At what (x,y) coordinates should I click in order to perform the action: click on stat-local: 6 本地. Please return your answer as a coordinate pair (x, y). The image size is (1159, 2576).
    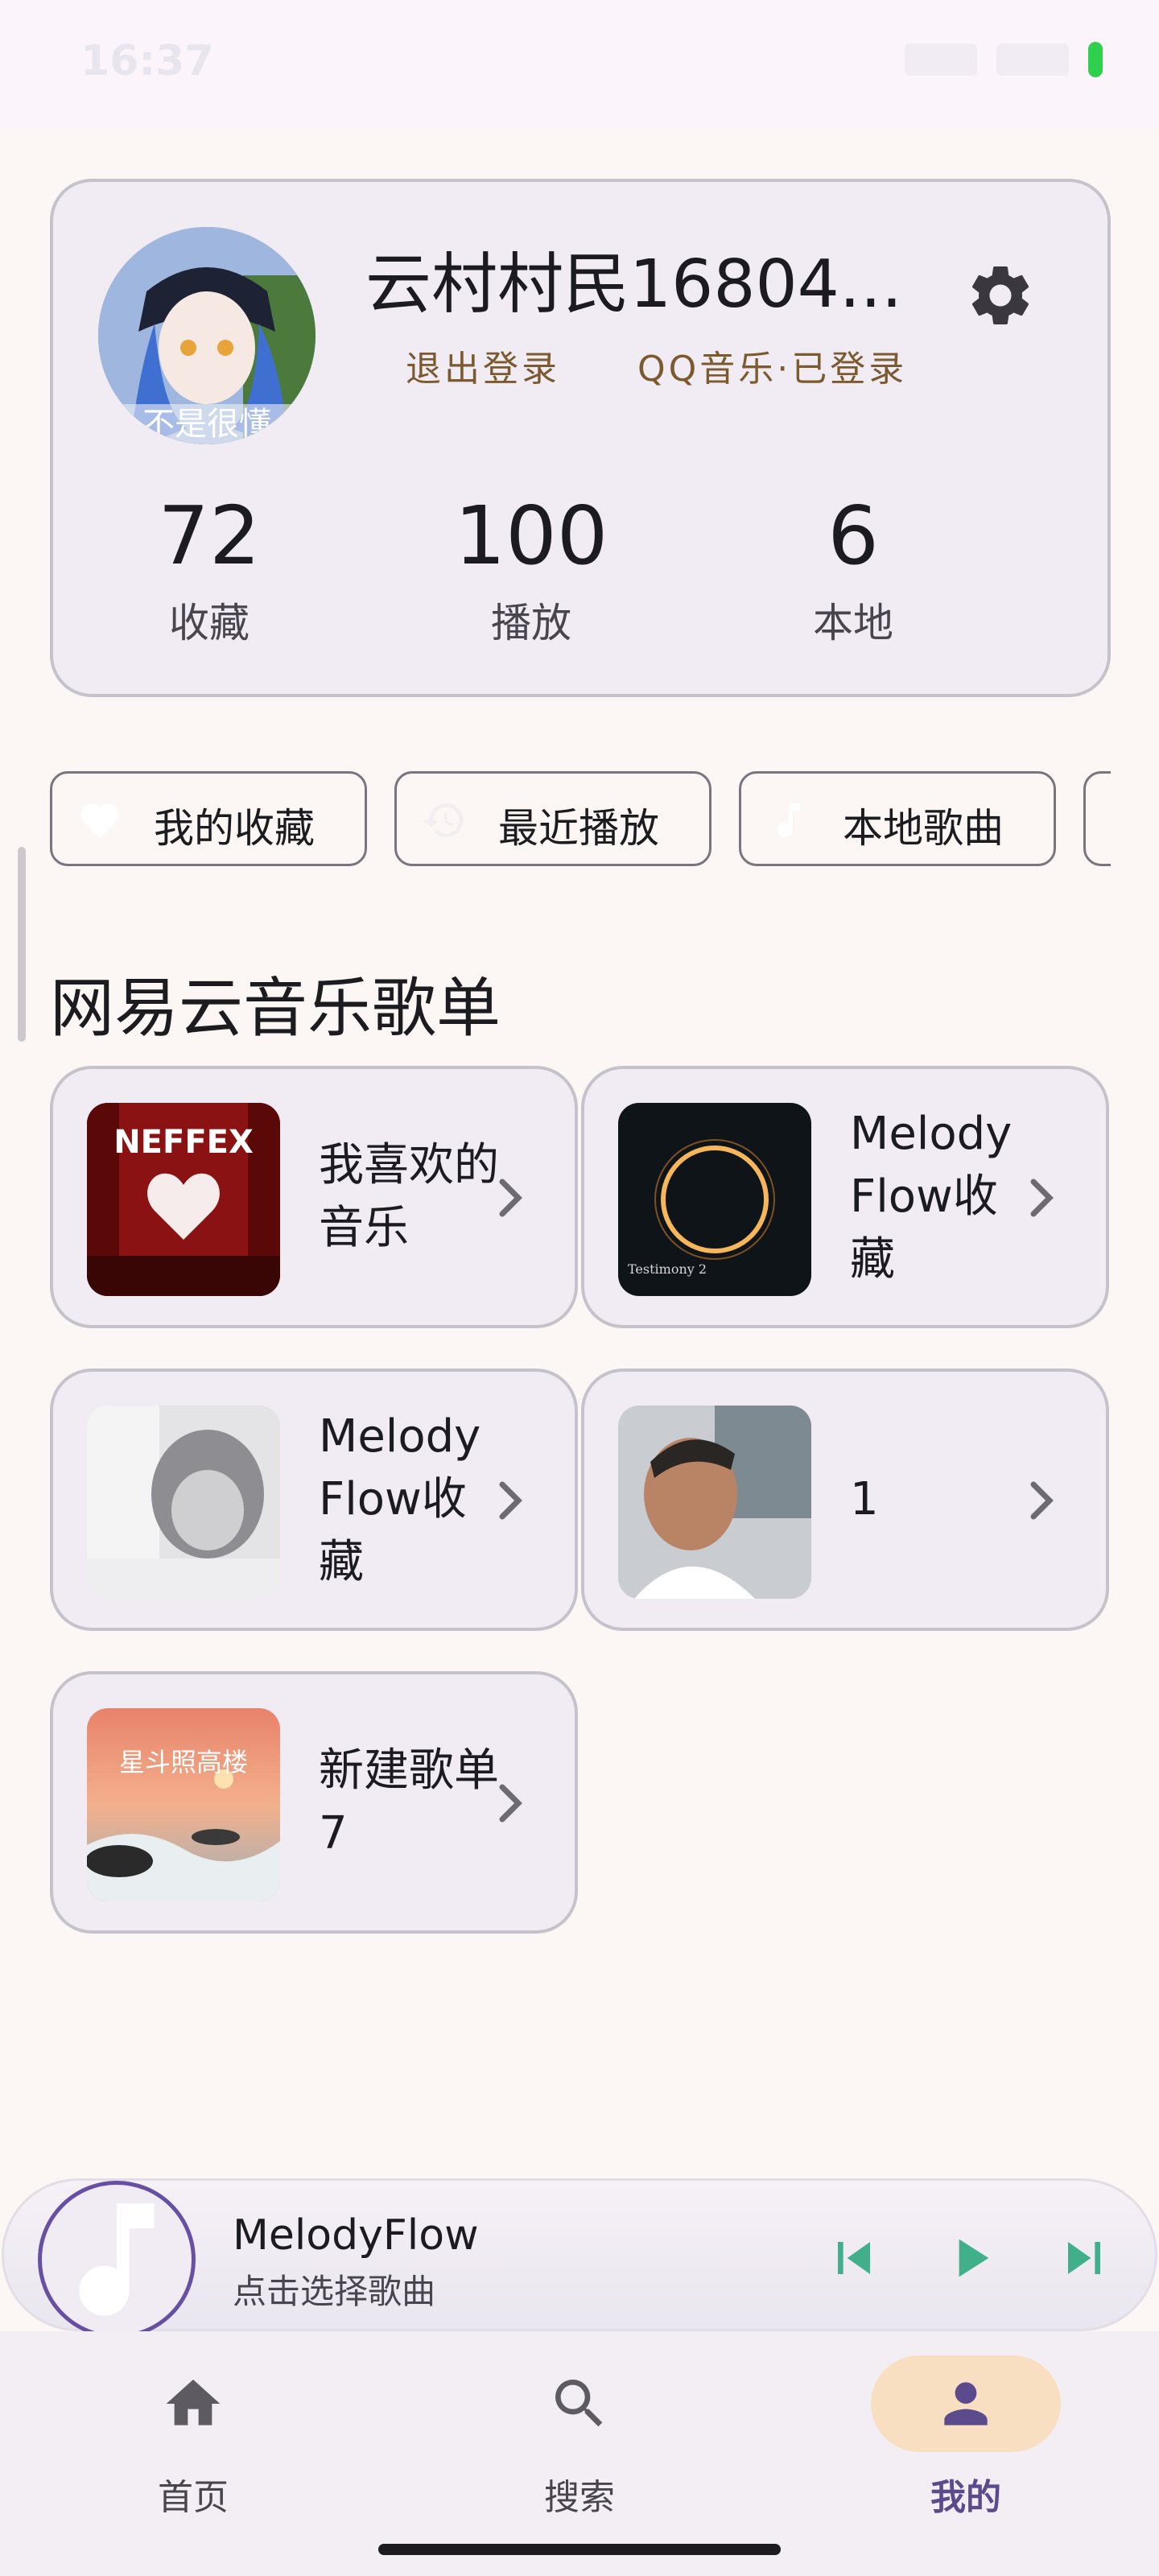
    Looking at the image, I should click on (853, 568).